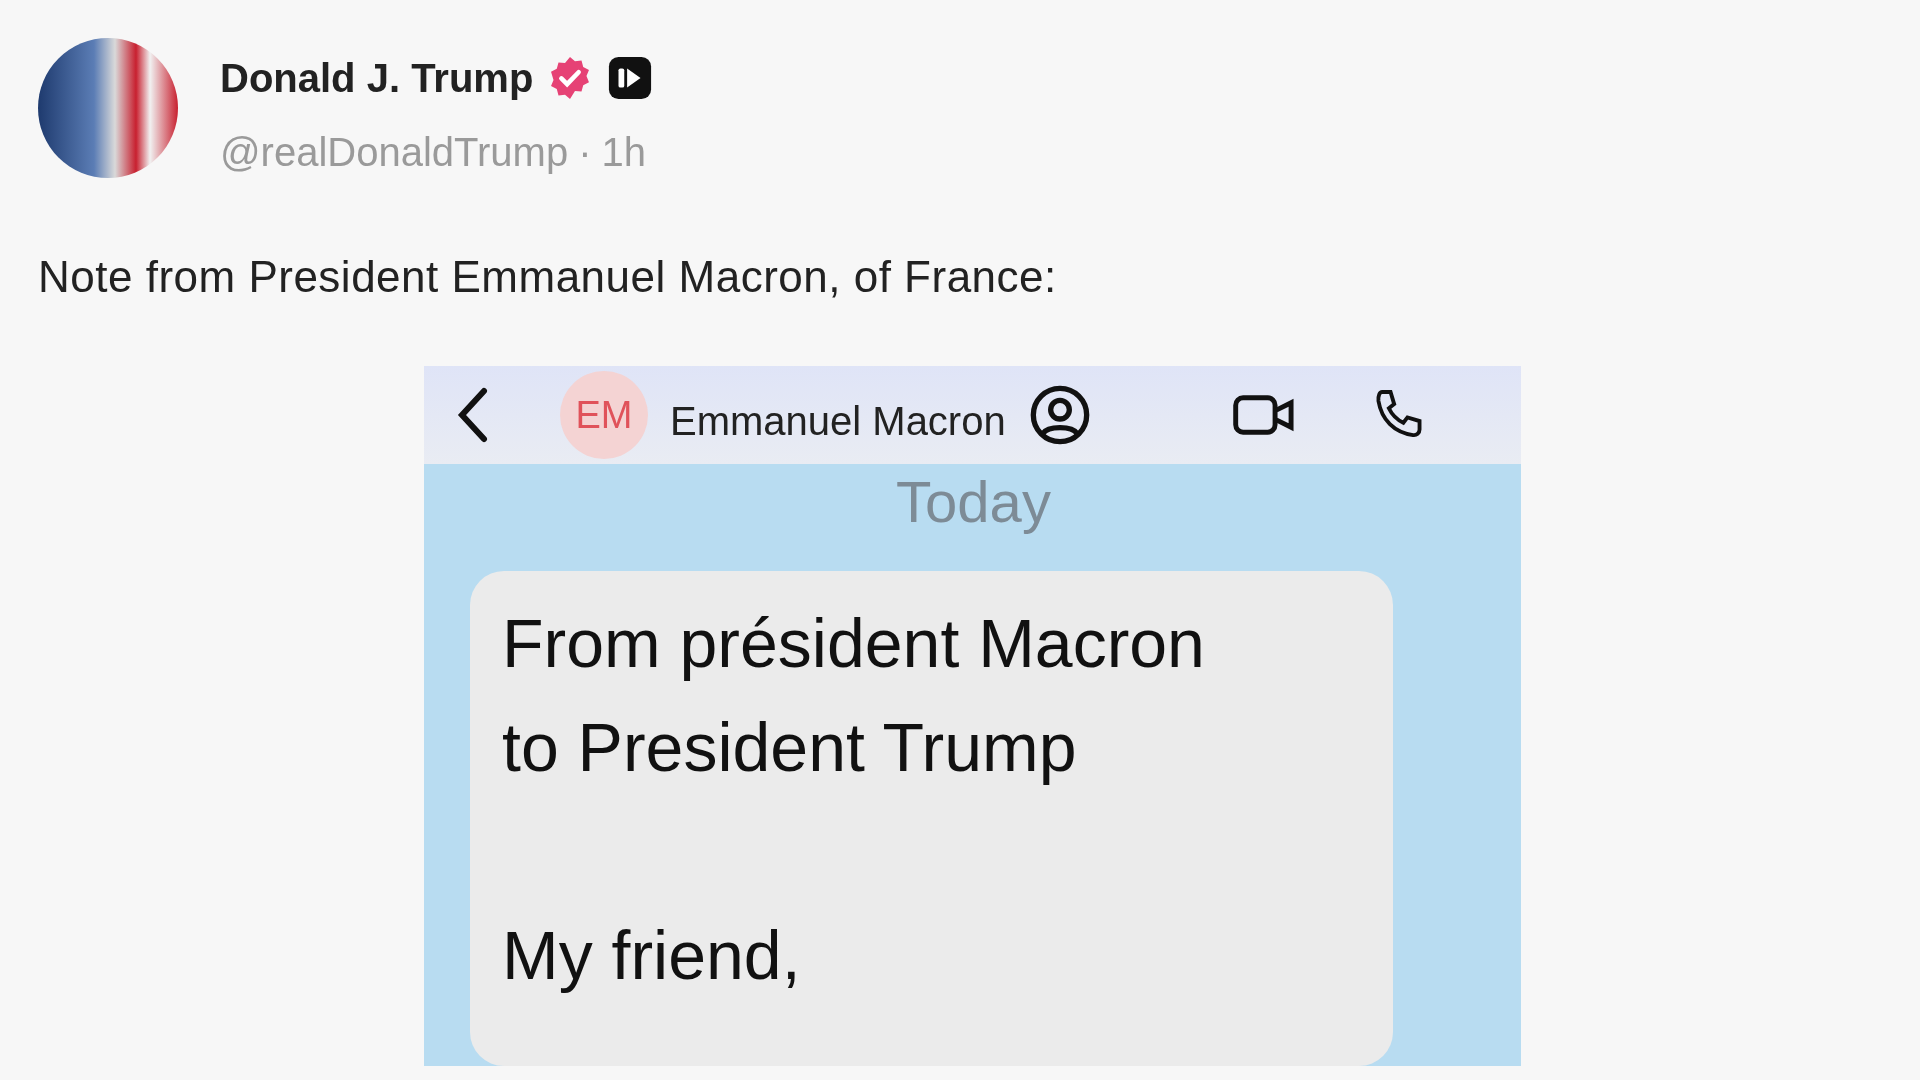 The image size is (1920, 1080). Describe the element at coordinates (604, 415) in the screenshot. I see `contact-avatar: EM` at that location.